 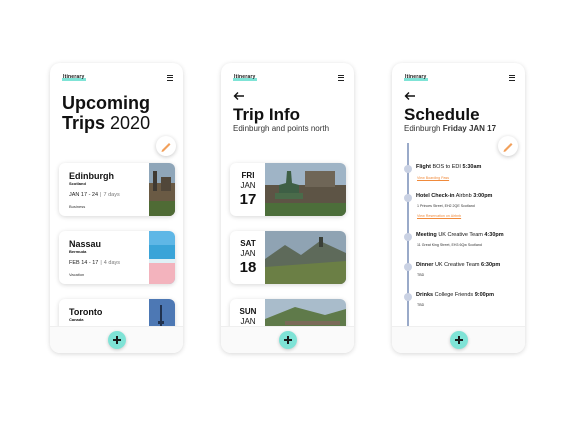 What do you see at coordinates (248, 175) in the screenshot?
I see `day-of-week: FRI` at bounding box center [248, 175].